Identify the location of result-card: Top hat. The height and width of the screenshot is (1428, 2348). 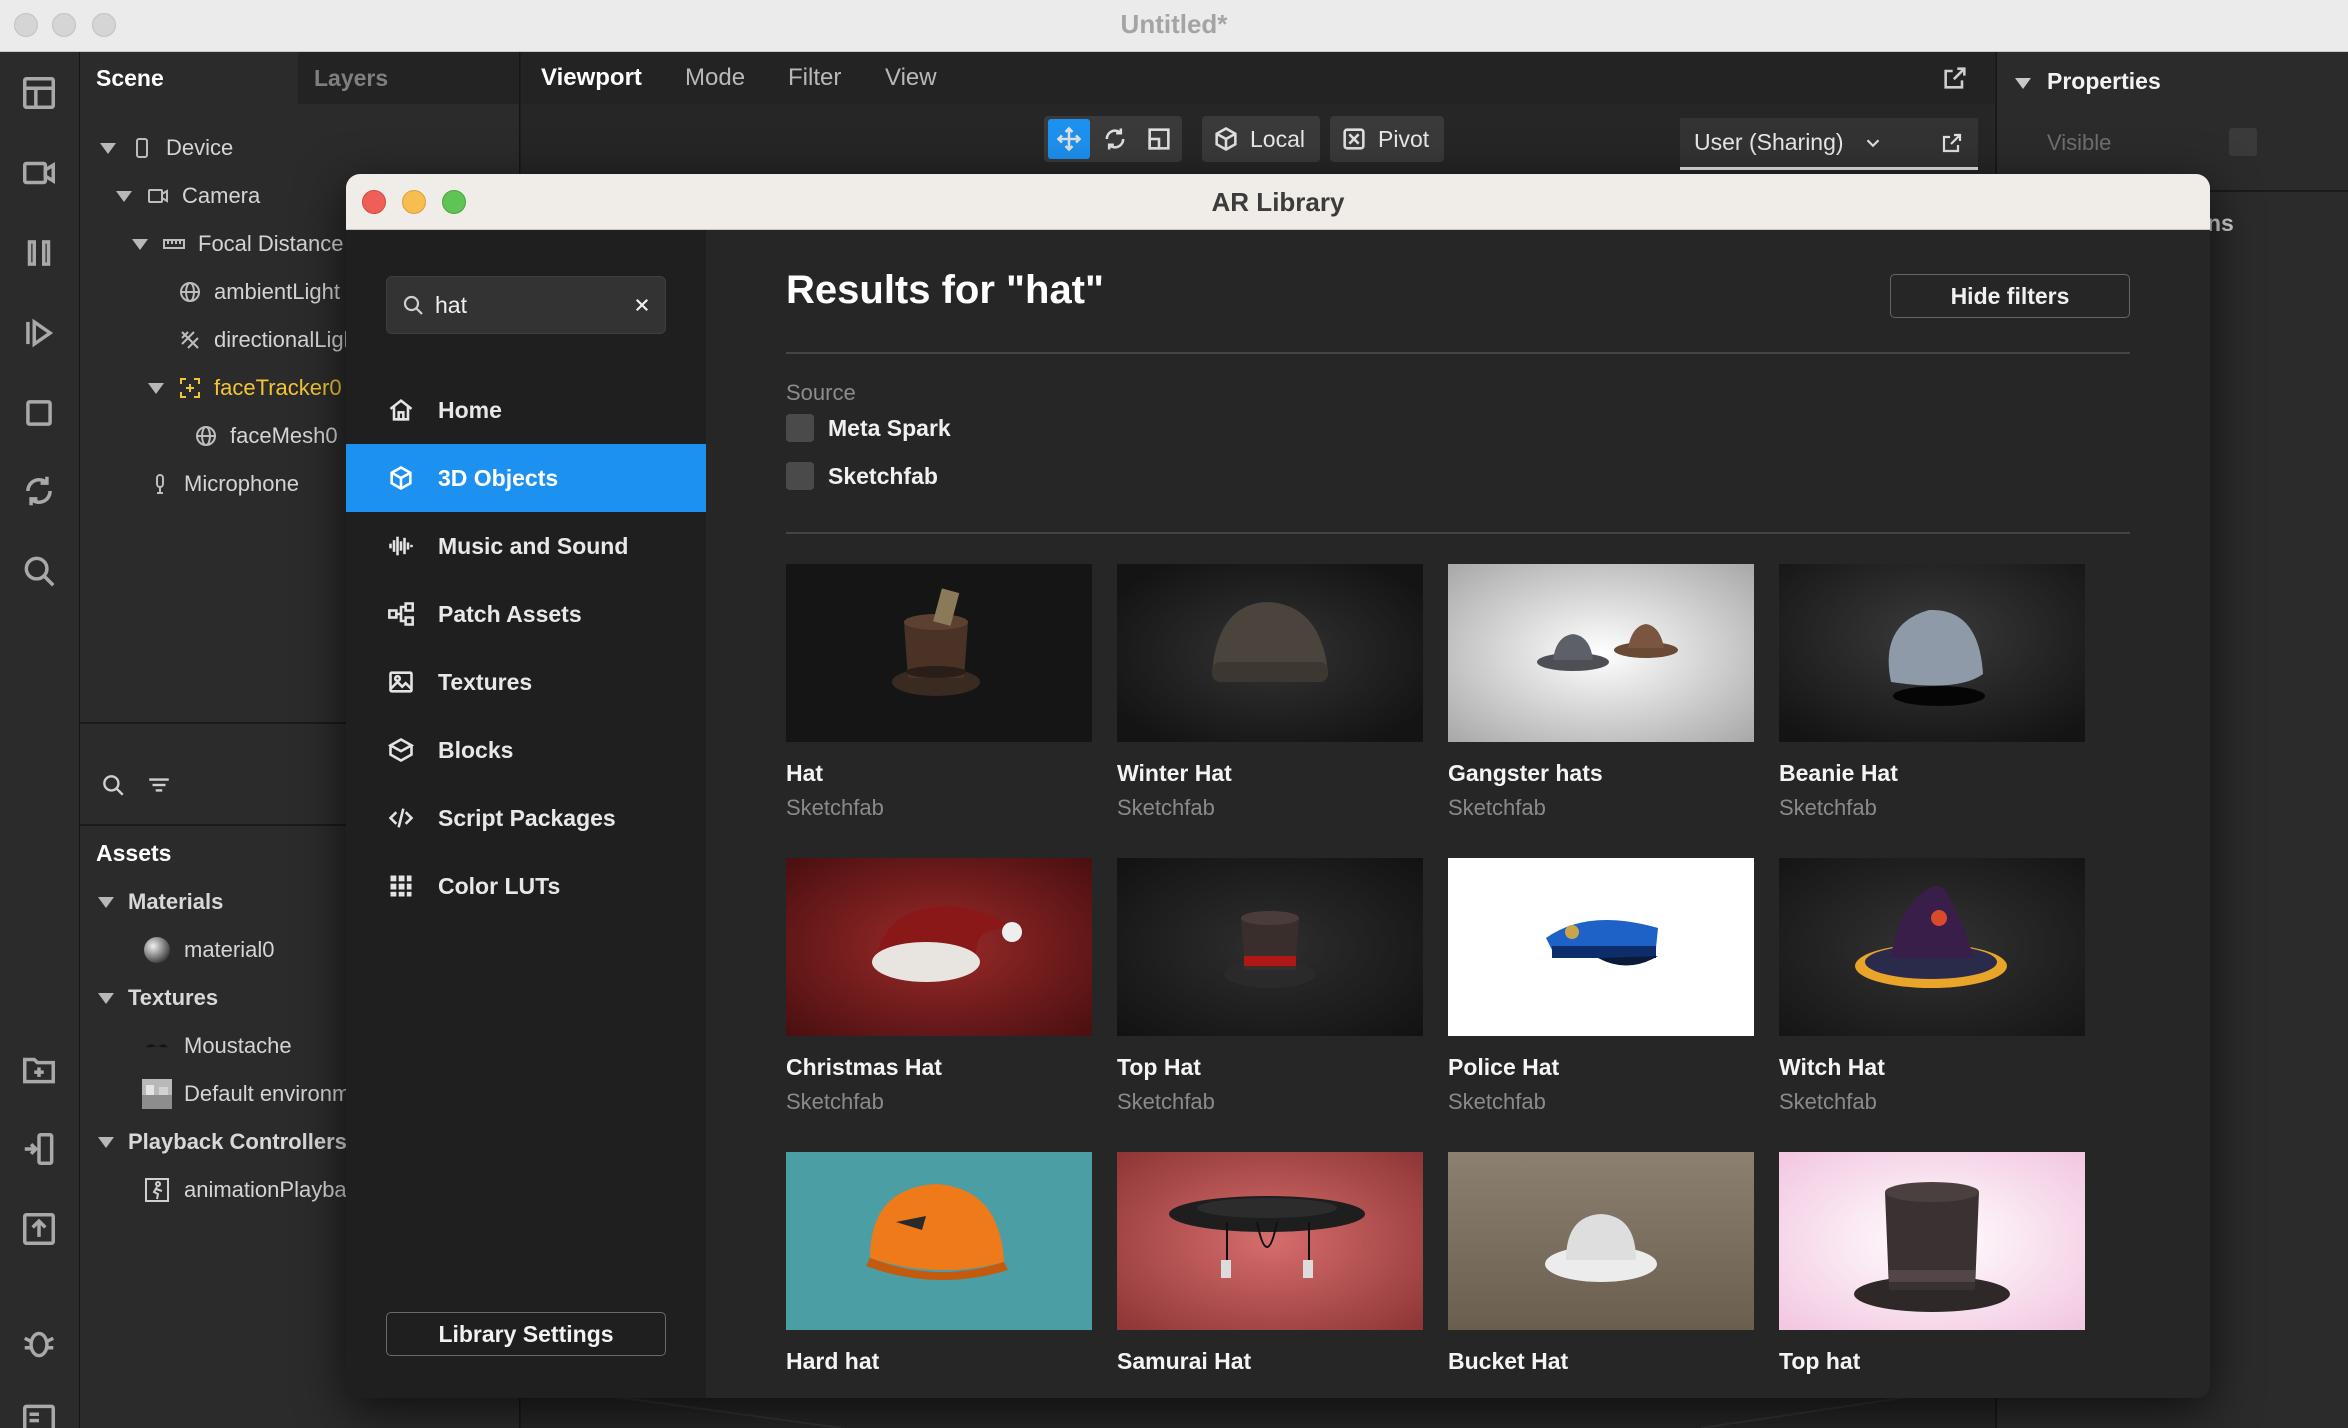
(1932, 1263).